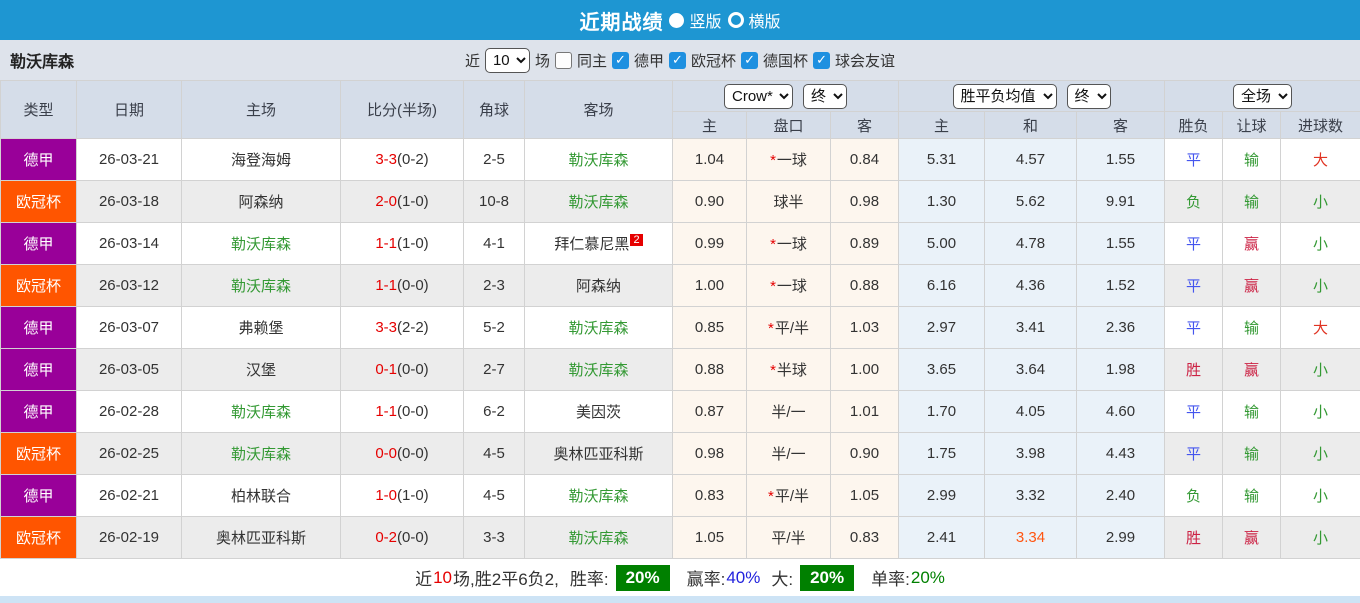 The image size is (1360, 603). I want to click on corner-cell: 2-3, so click(494, 286).